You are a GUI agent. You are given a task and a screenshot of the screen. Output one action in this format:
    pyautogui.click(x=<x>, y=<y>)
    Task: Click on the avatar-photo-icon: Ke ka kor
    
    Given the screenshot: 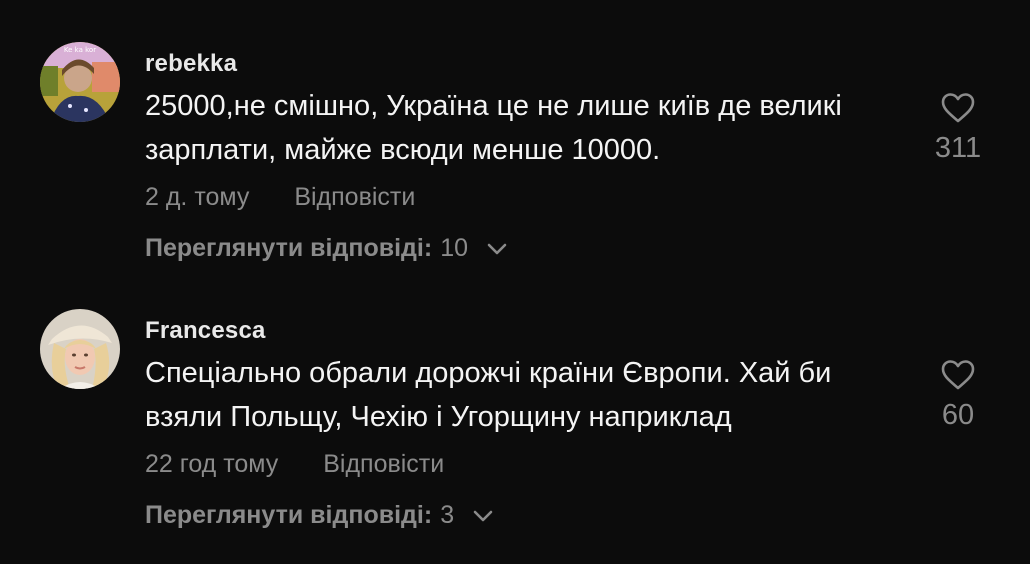 What is the action you would take?
    pyautogui.click(x=80, y=82)
    